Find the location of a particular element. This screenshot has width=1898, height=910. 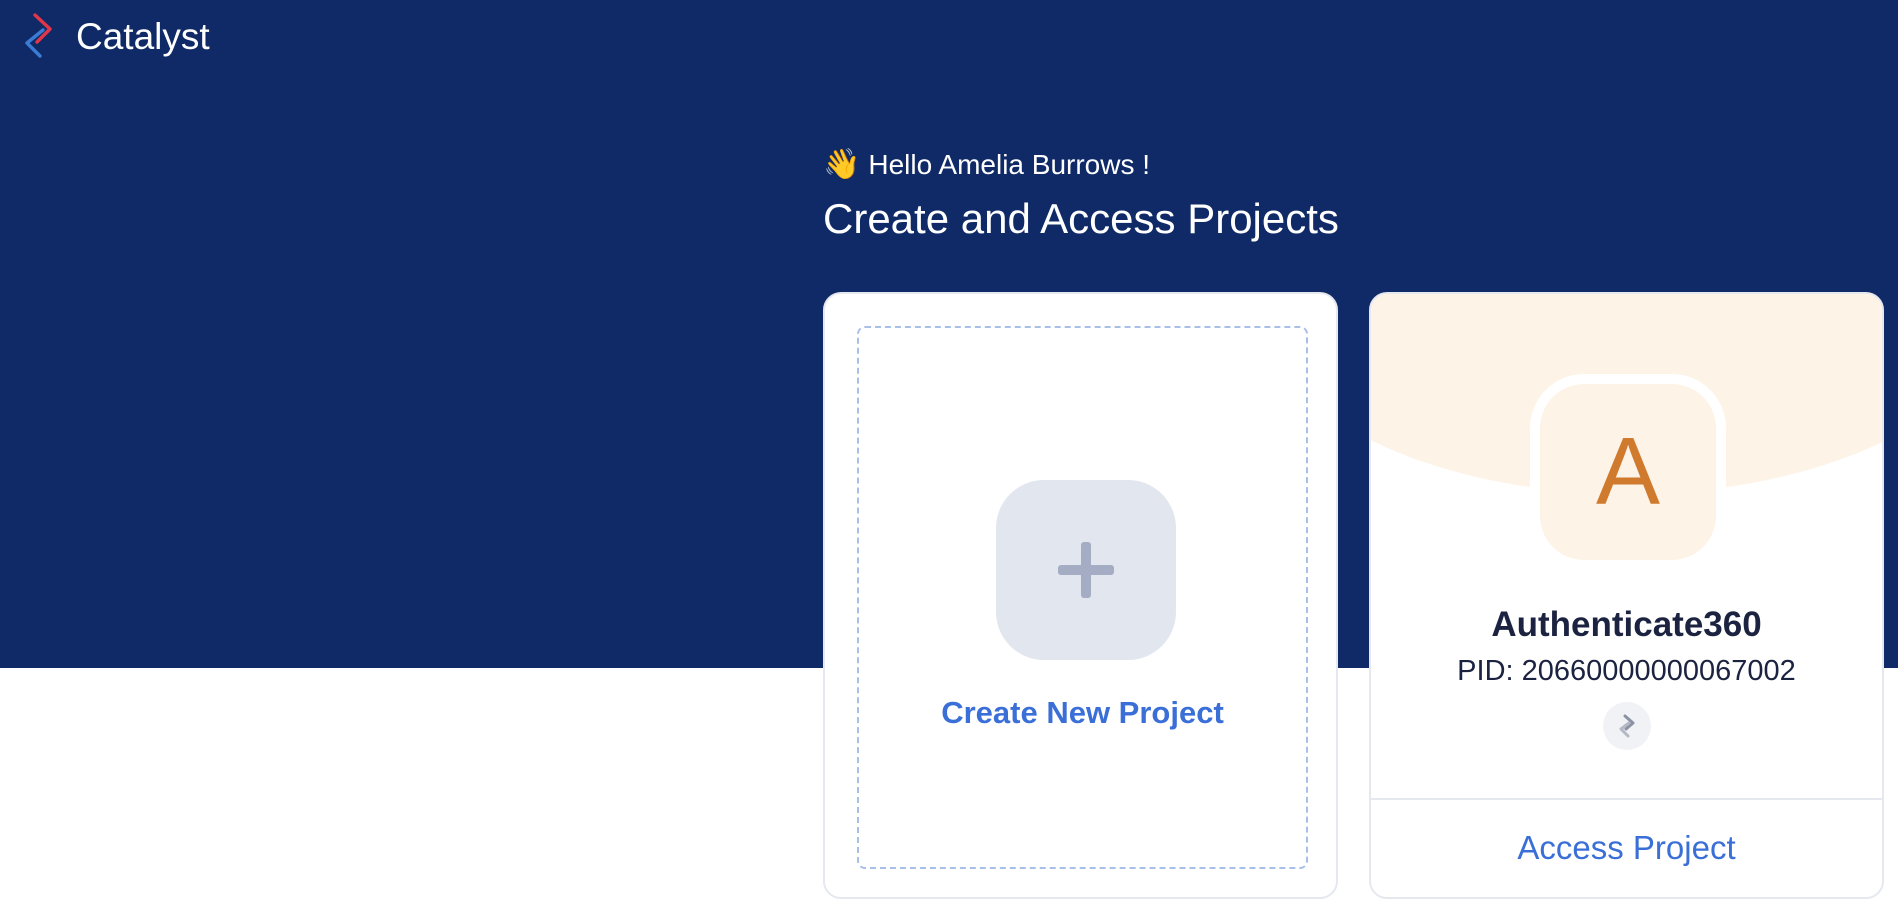

plus-icon is located at coordinates (1086, 570).